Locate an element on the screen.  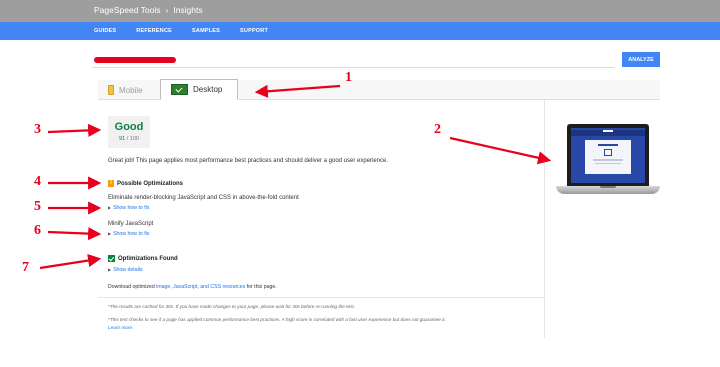
annotation-number-7: 7 is located at coordinates (25, 267).